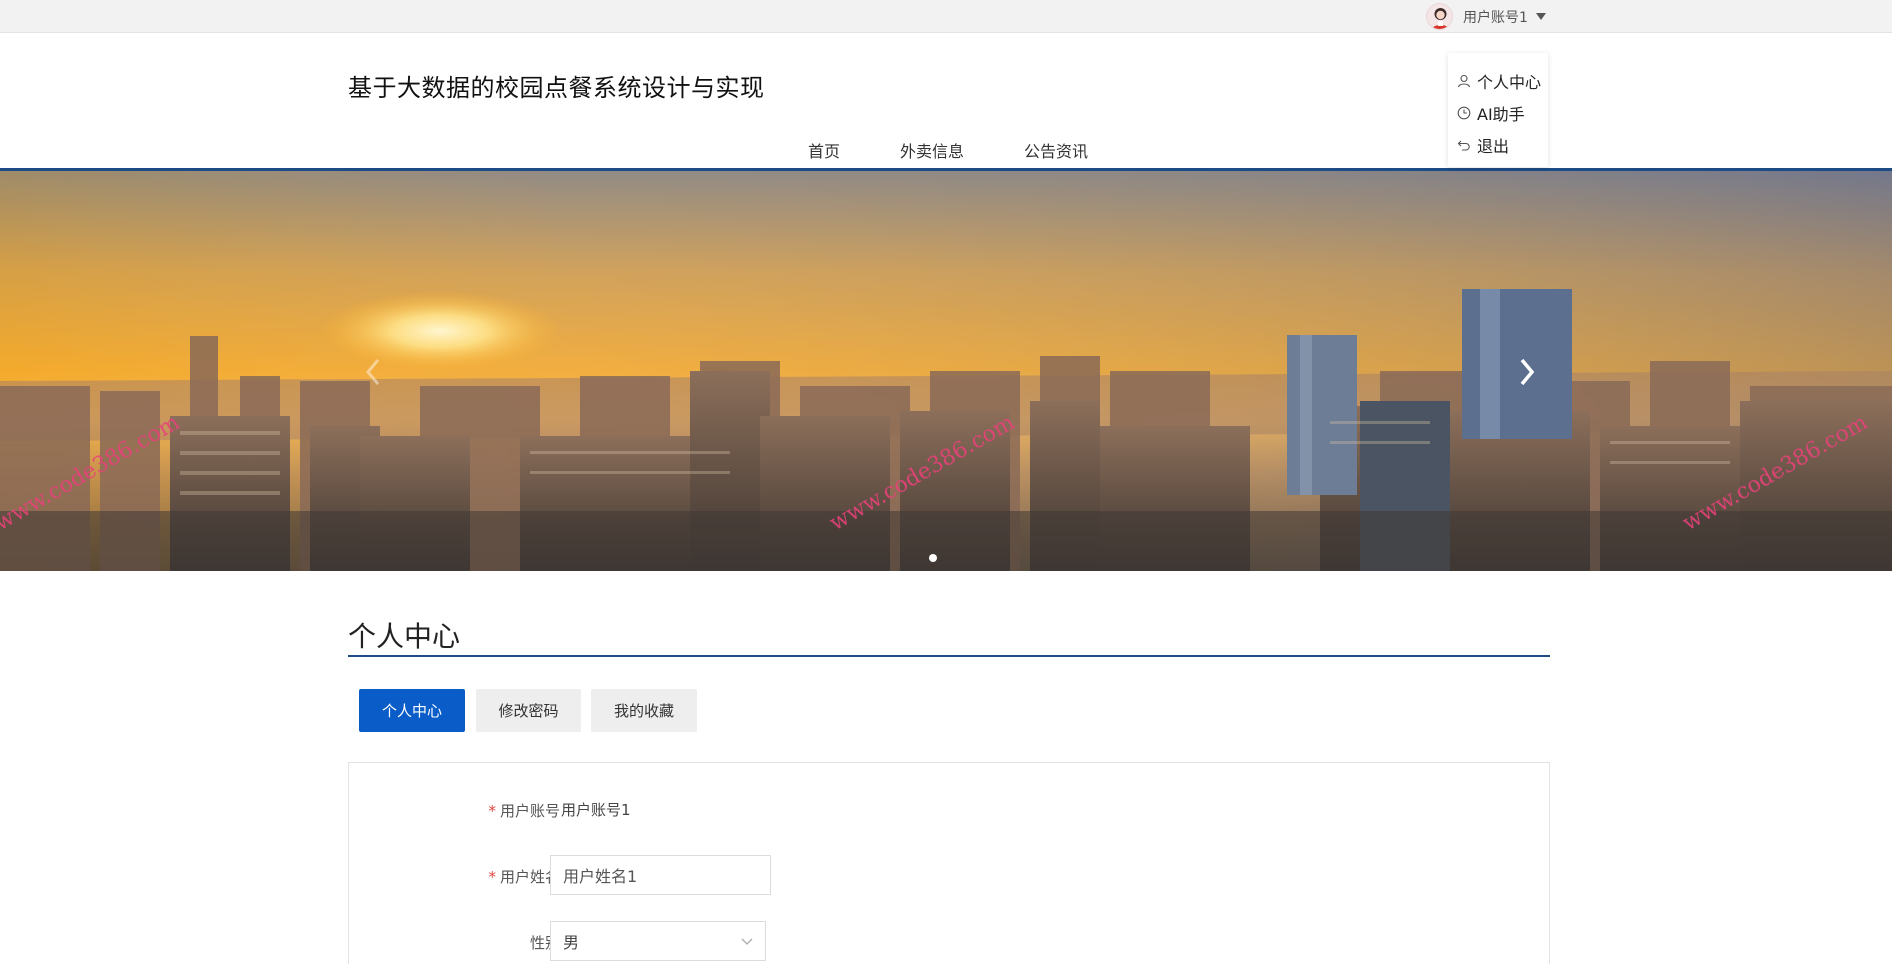  What do you see at coordinates (412, 710) in the screenshot?
I see `tab-profile: 个人中心` at bounding box center [412, 710].